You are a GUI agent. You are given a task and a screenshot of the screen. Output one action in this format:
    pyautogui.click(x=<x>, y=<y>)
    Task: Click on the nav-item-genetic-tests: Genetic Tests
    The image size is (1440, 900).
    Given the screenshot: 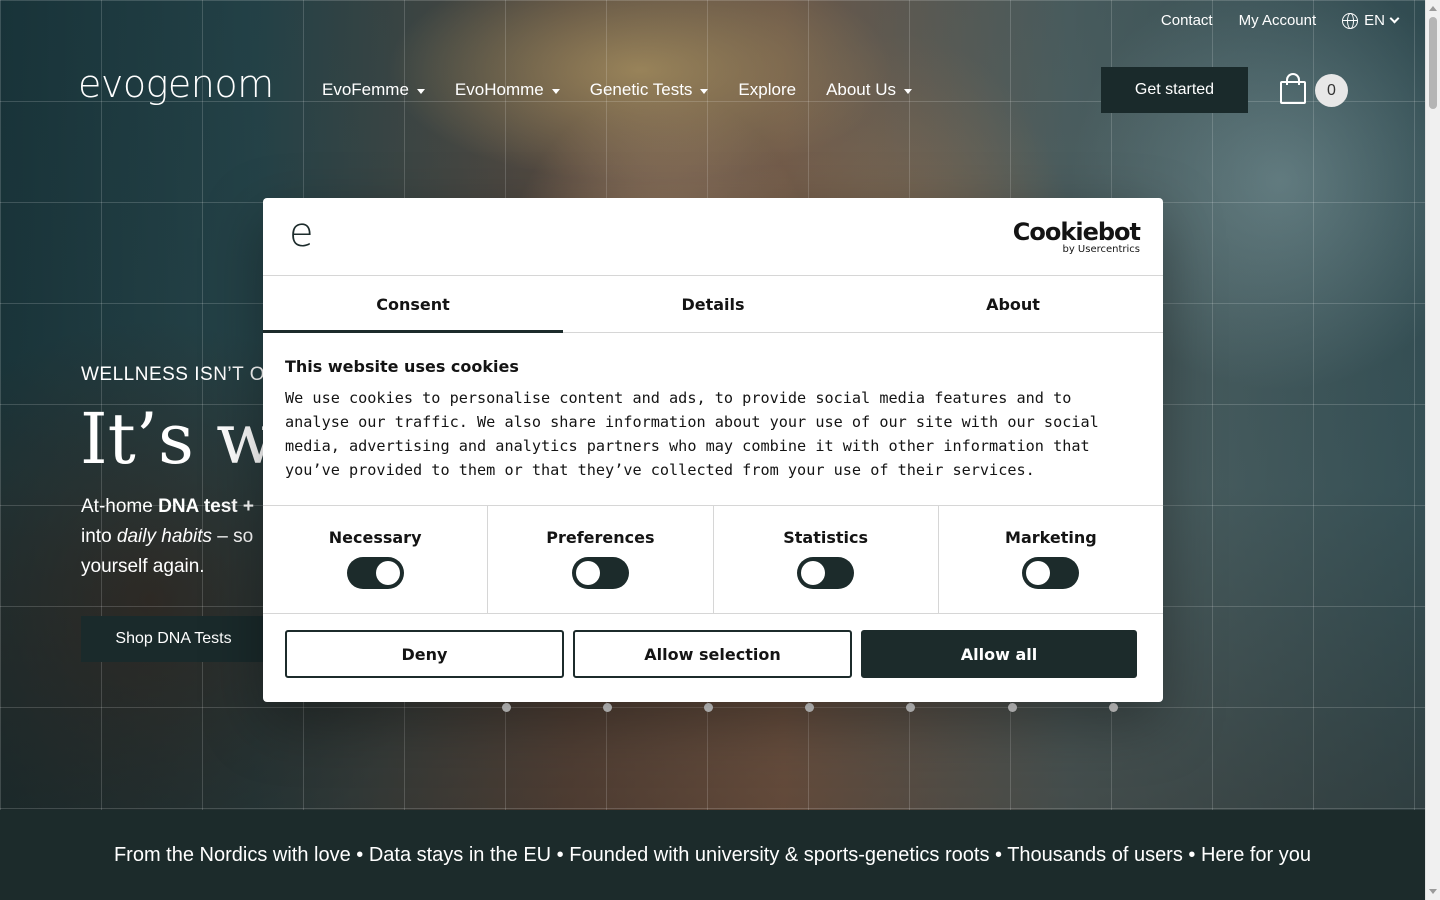 What is the action you would take?
    pyautogui.click(x=649, y=90)
    